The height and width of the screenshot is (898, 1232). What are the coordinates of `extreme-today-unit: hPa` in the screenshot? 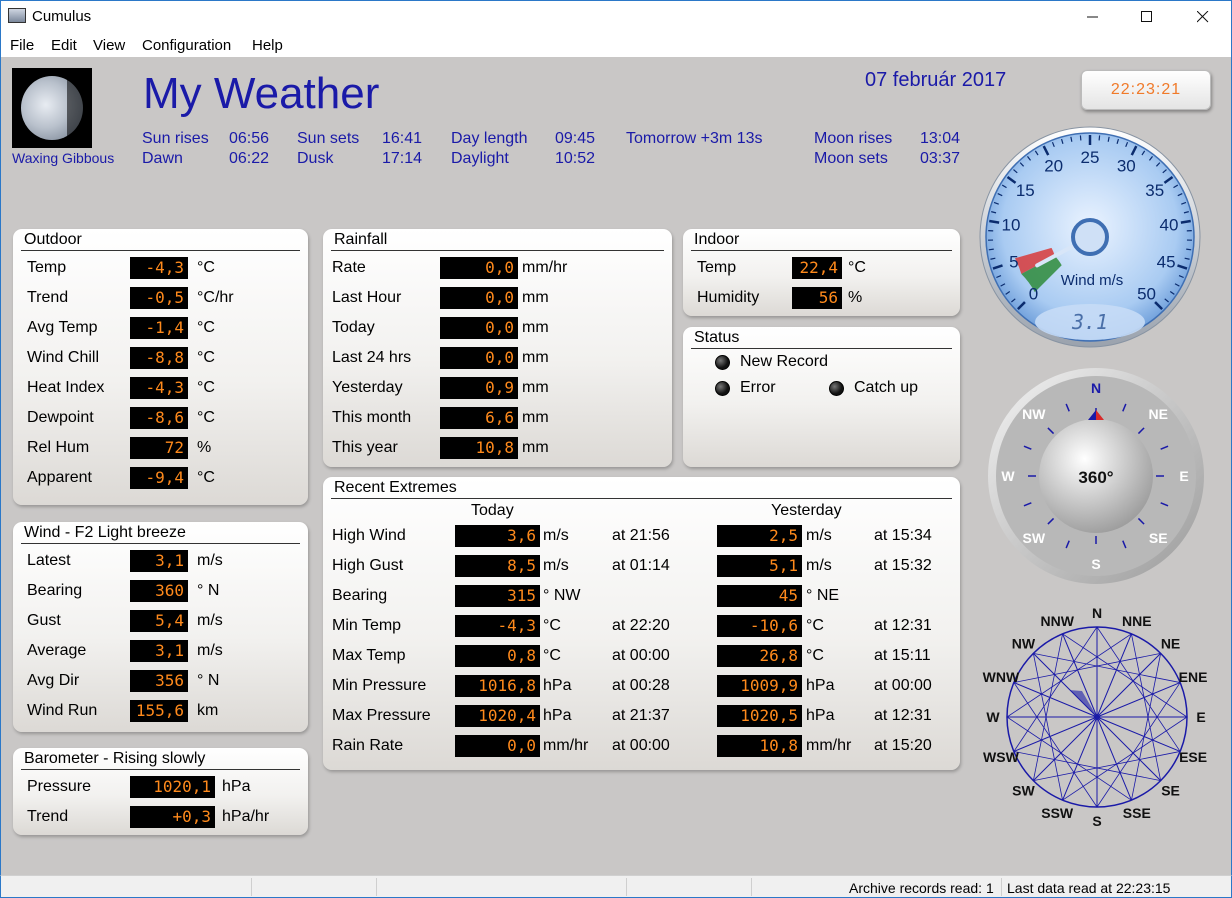 It's located at (557, 715).